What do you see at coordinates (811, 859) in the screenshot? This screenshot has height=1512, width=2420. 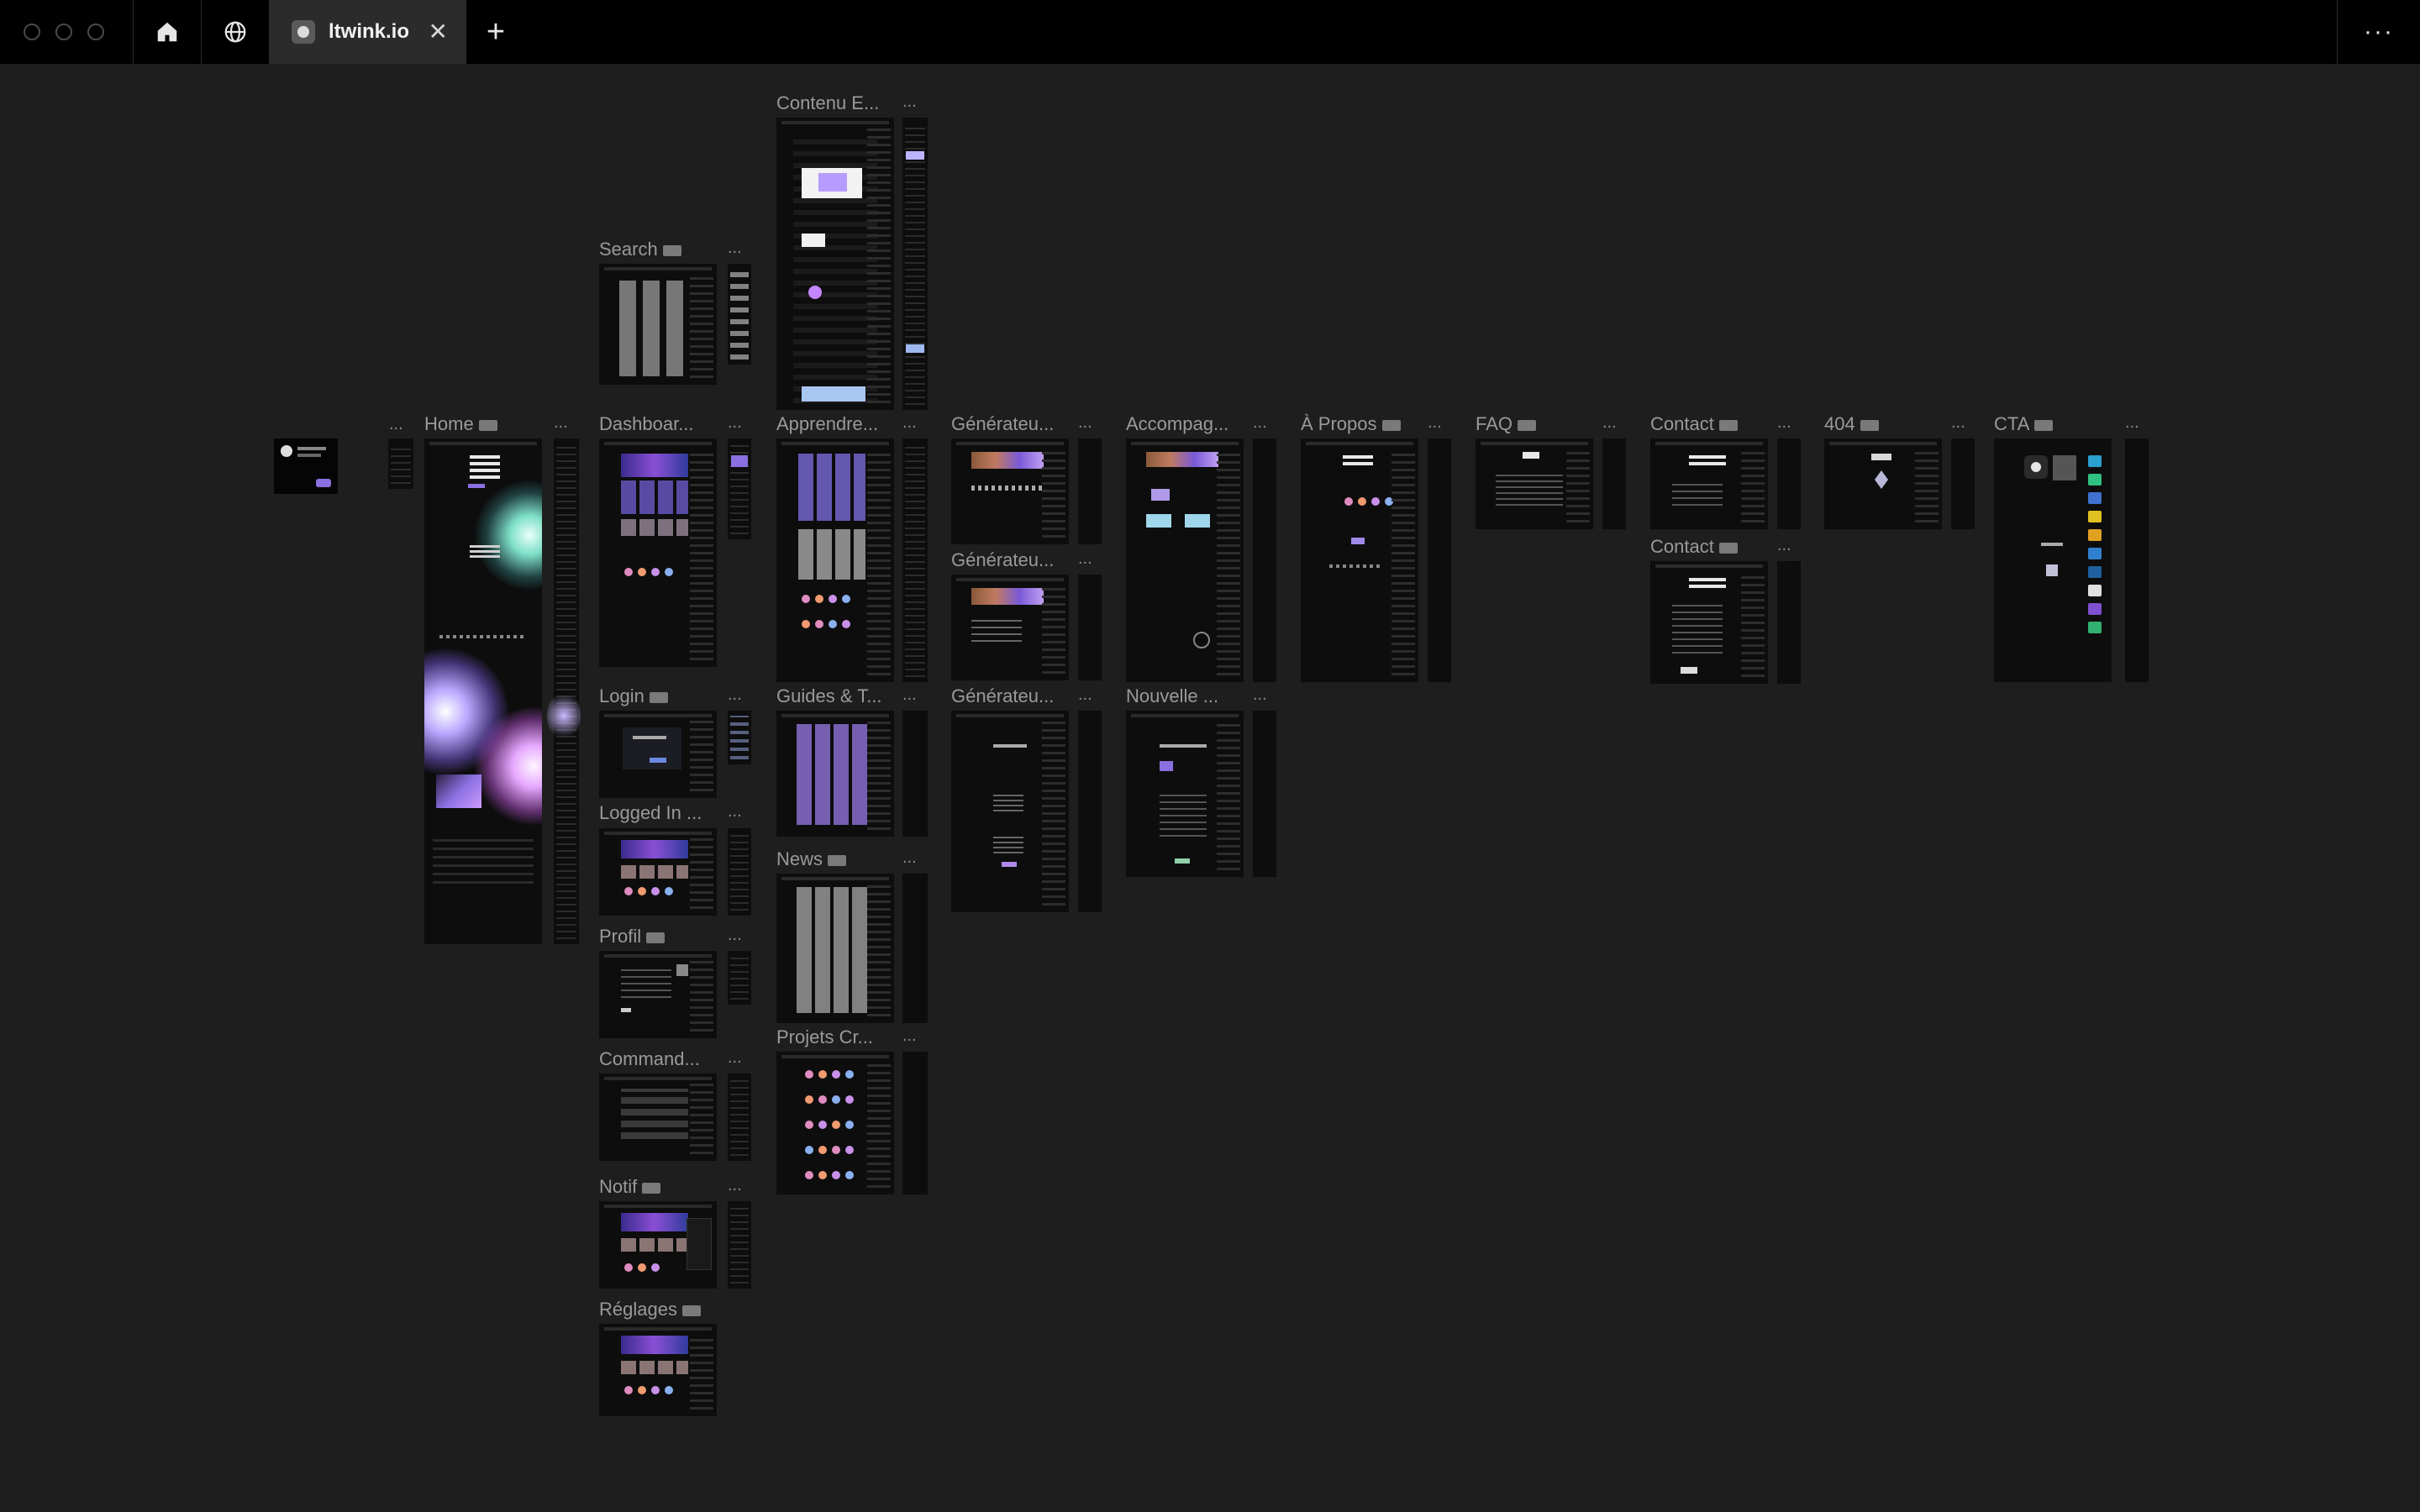 I see `frame-label: News` at bounding box center [811, 859].